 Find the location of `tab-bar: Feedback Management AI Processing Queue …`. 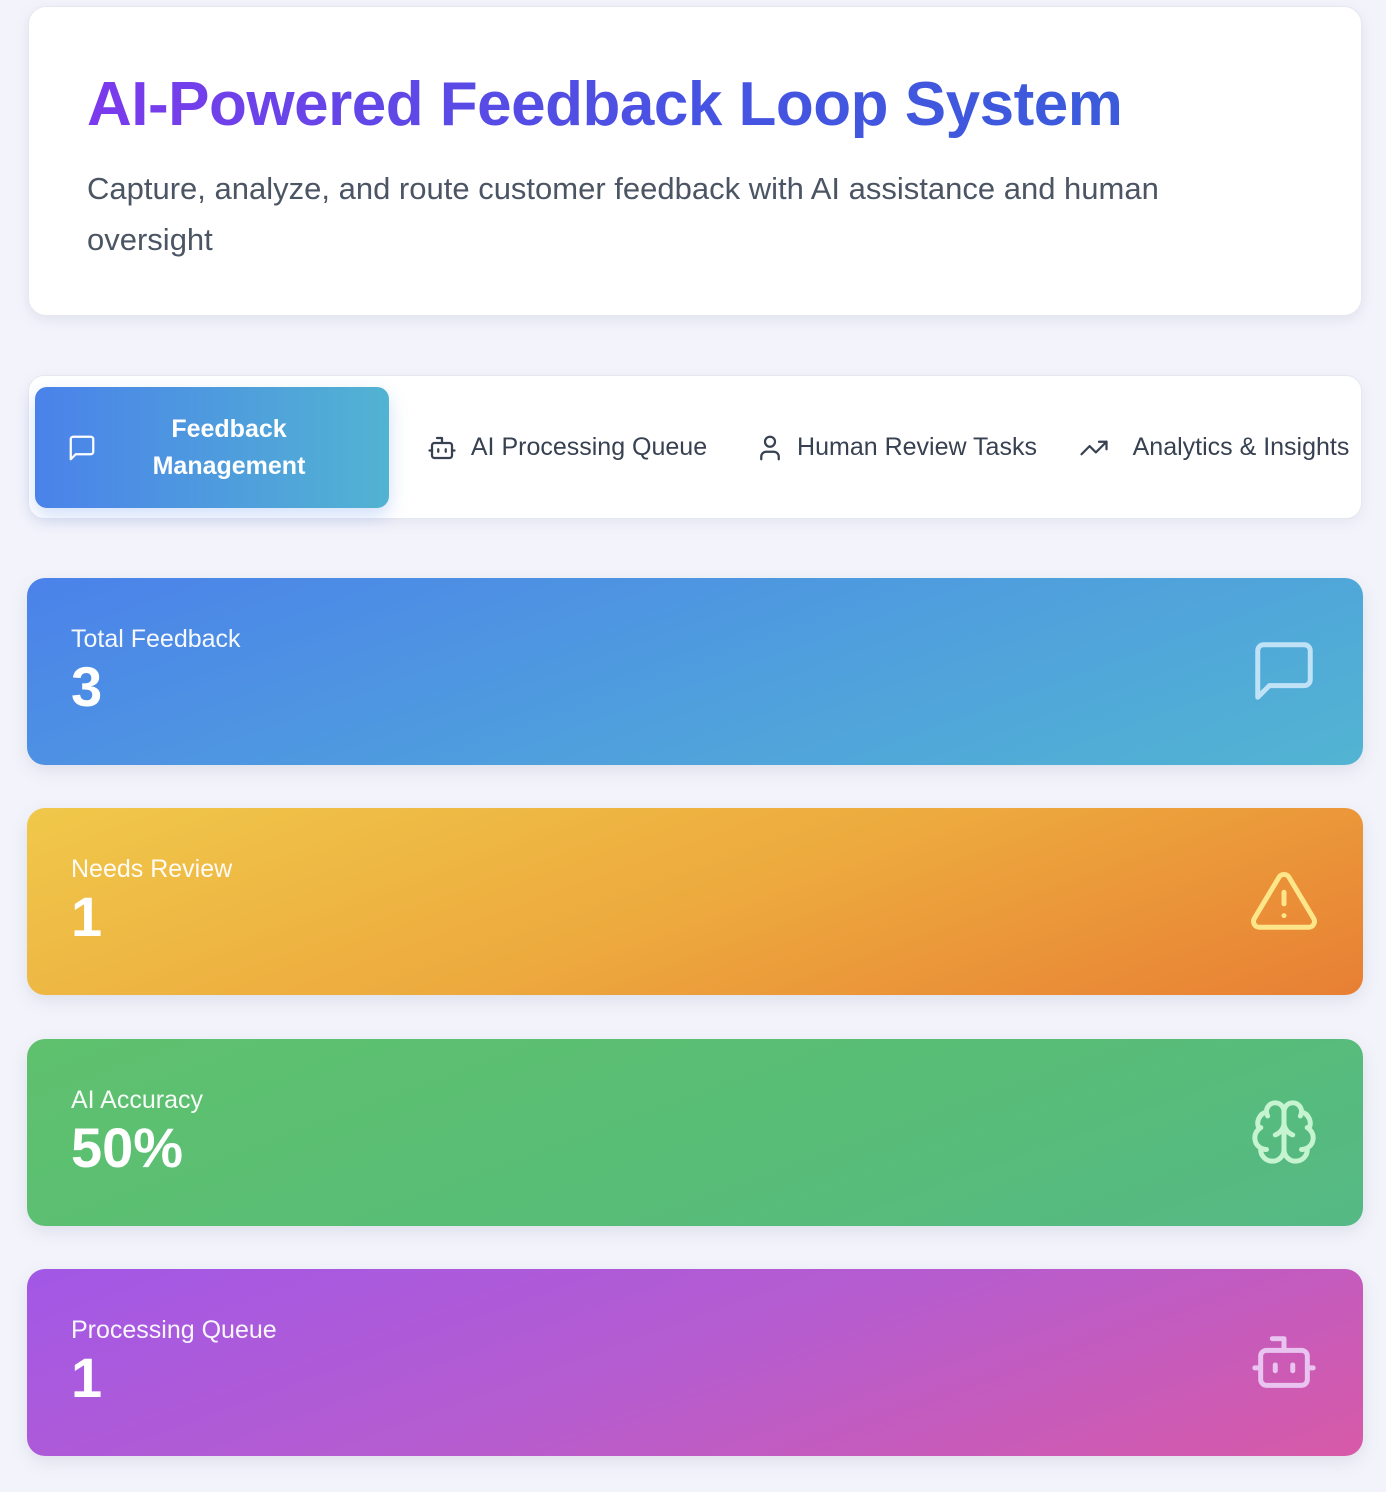

tab-bar: Feedback Management AI Processing Queue … is located at coordinates (695, 447).